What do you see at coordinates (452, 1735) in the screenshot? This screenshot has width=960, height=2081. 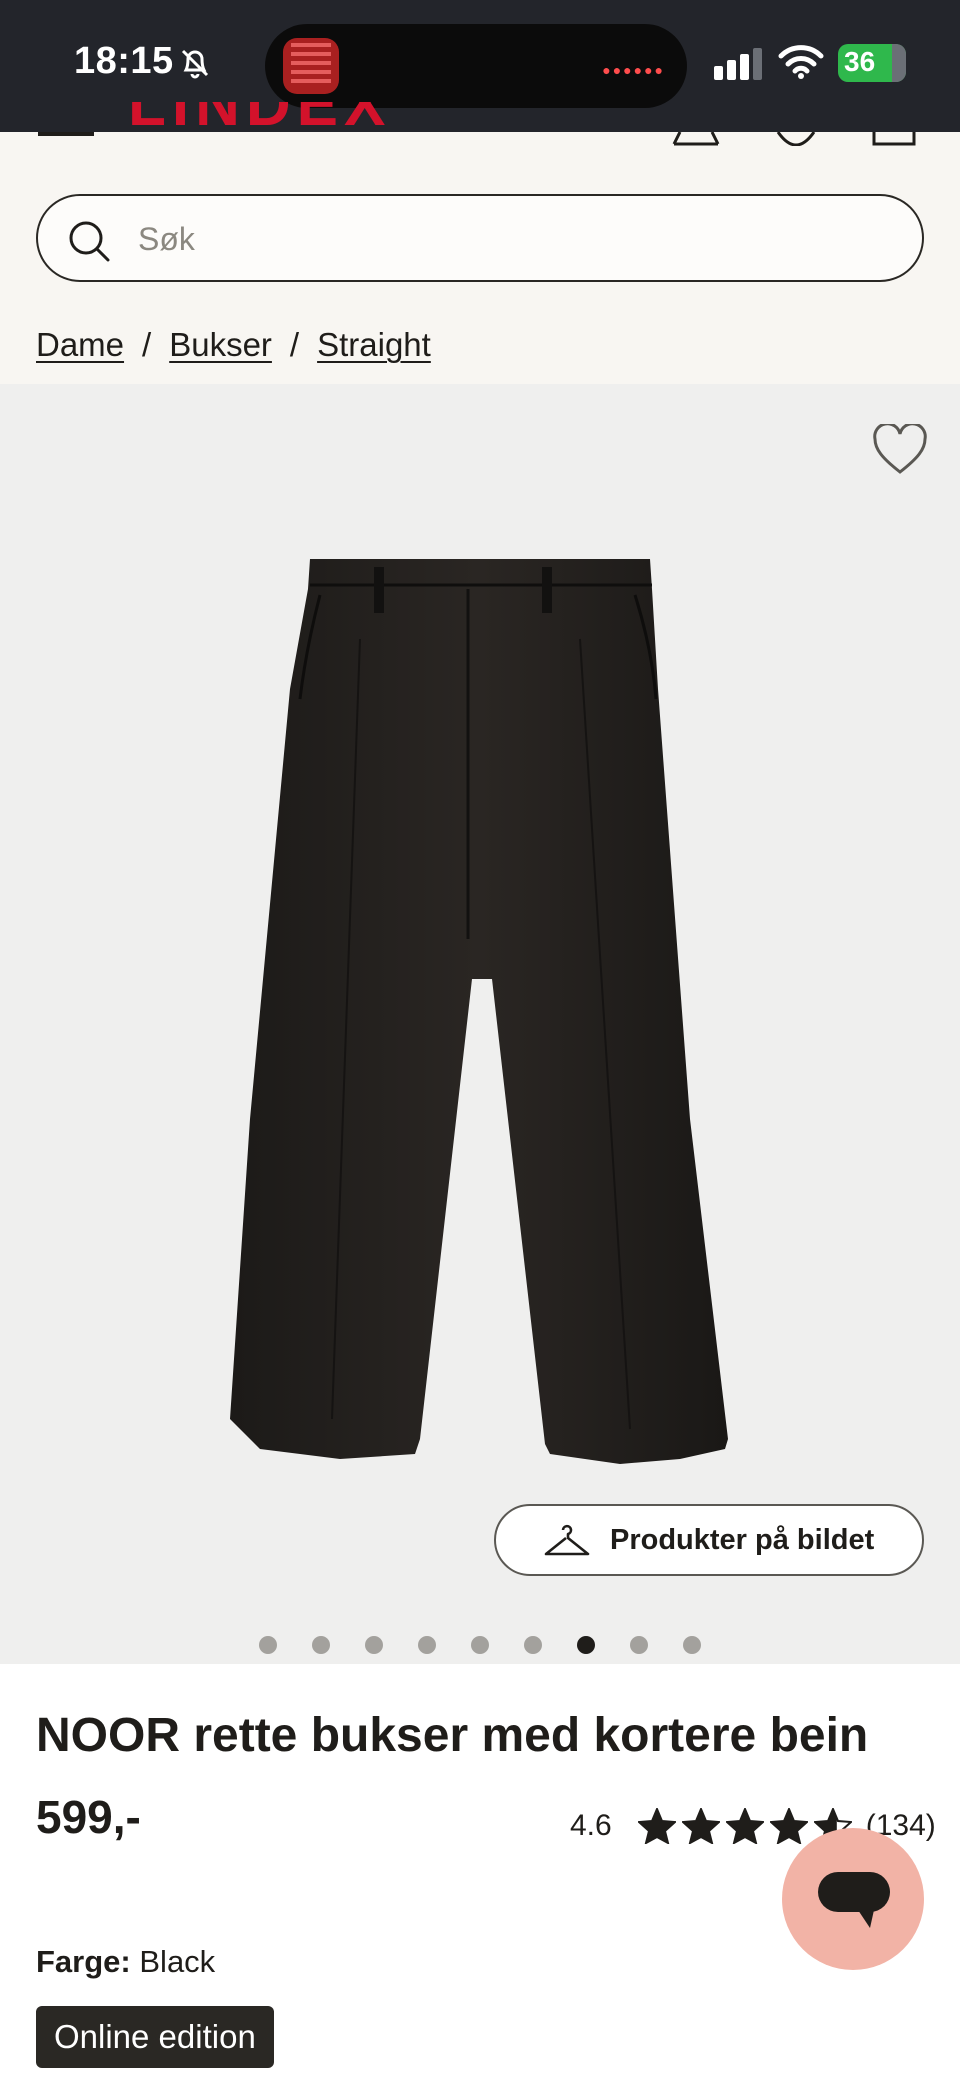 I see `product-title: NOOR rette bukser med kortere bein` at bounding box center [452, 1735].